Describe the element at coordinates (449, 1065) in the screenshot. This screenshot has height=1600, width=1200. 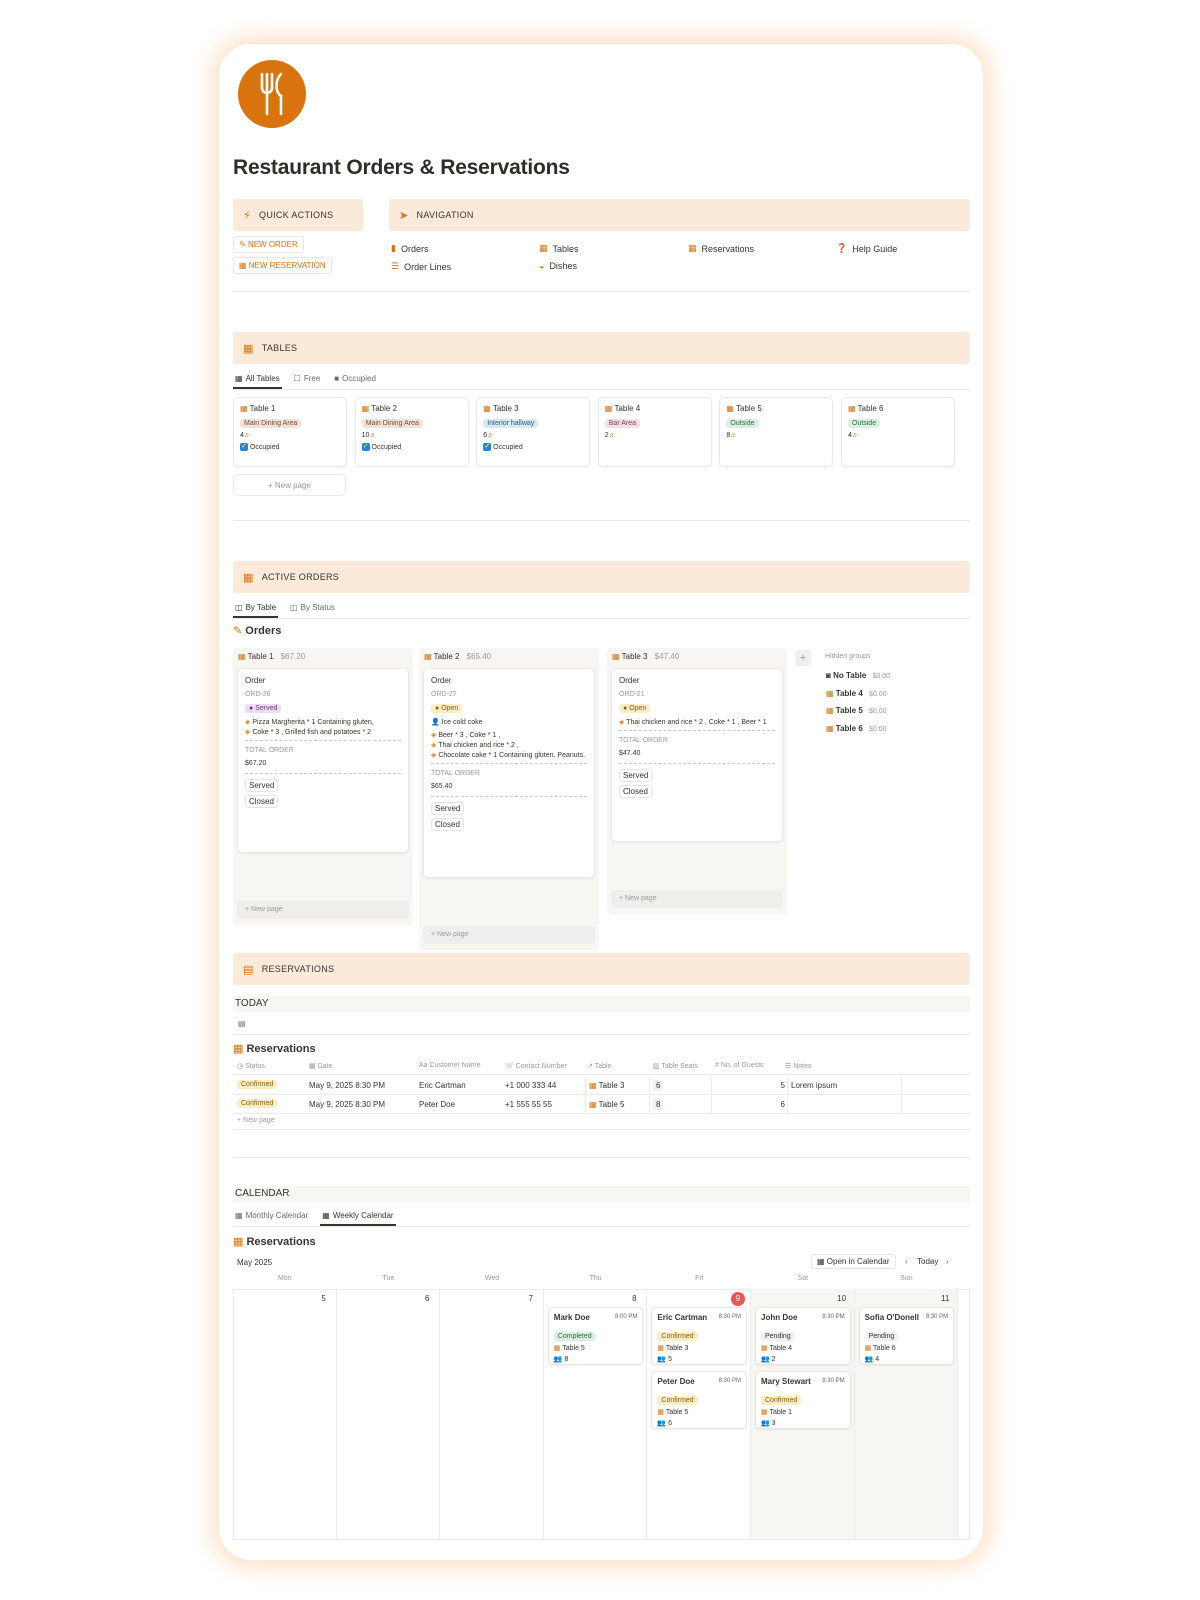
I see `column-header: Aa Customer Name` at that location.